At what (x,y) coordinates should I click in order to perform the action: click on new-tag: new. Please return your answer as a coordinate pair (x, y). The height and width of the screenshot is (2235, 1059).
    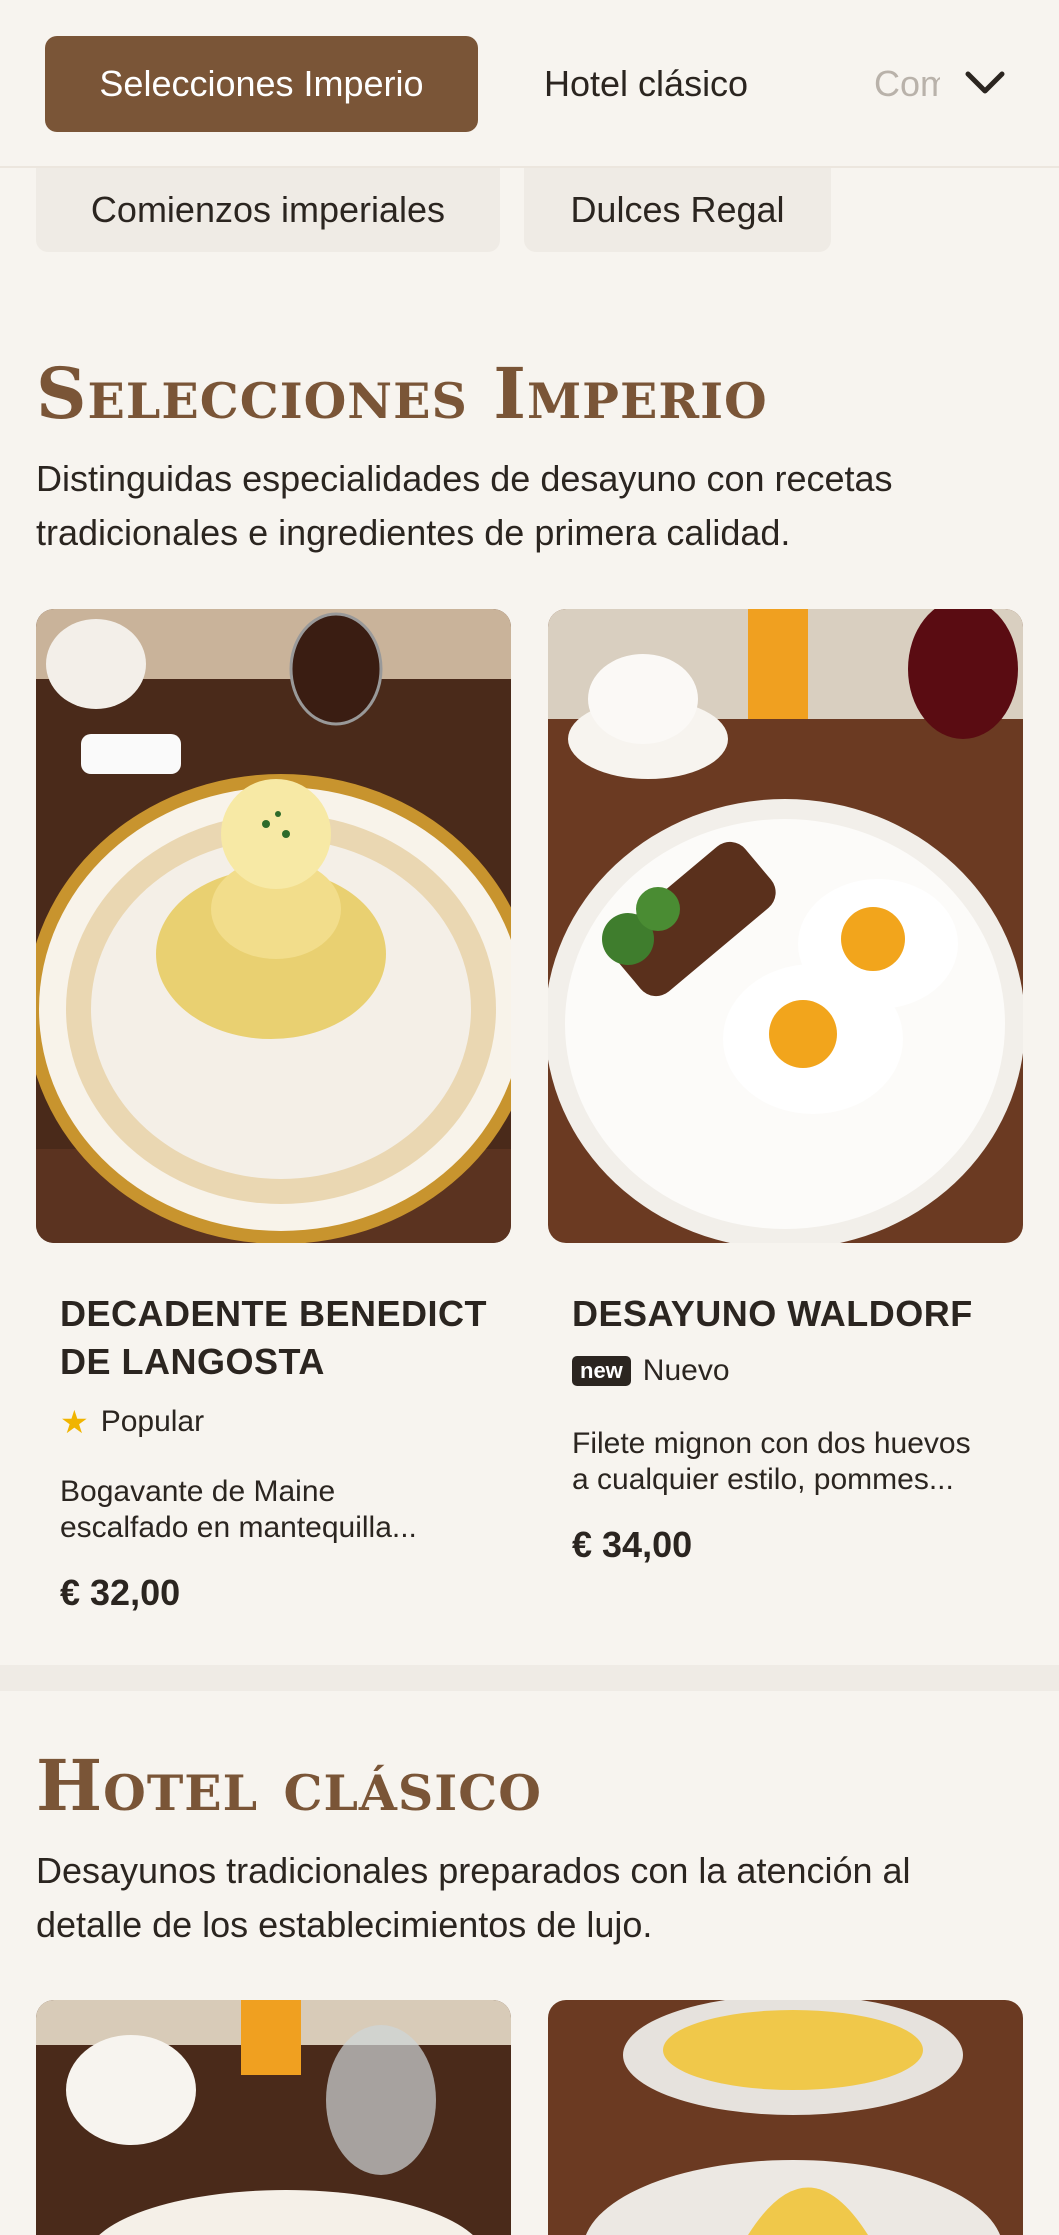
    Looking at the image, I should click on (601, 1371).